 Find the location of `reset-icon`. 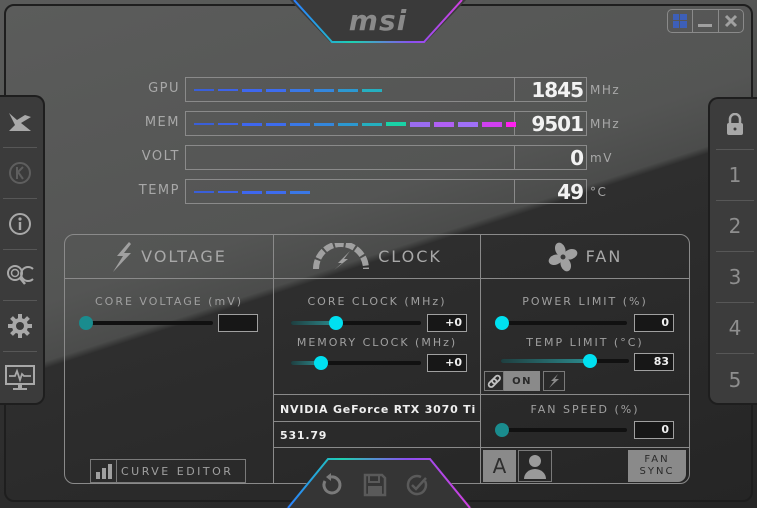

reset-icon is located at coordinates (332, 484).